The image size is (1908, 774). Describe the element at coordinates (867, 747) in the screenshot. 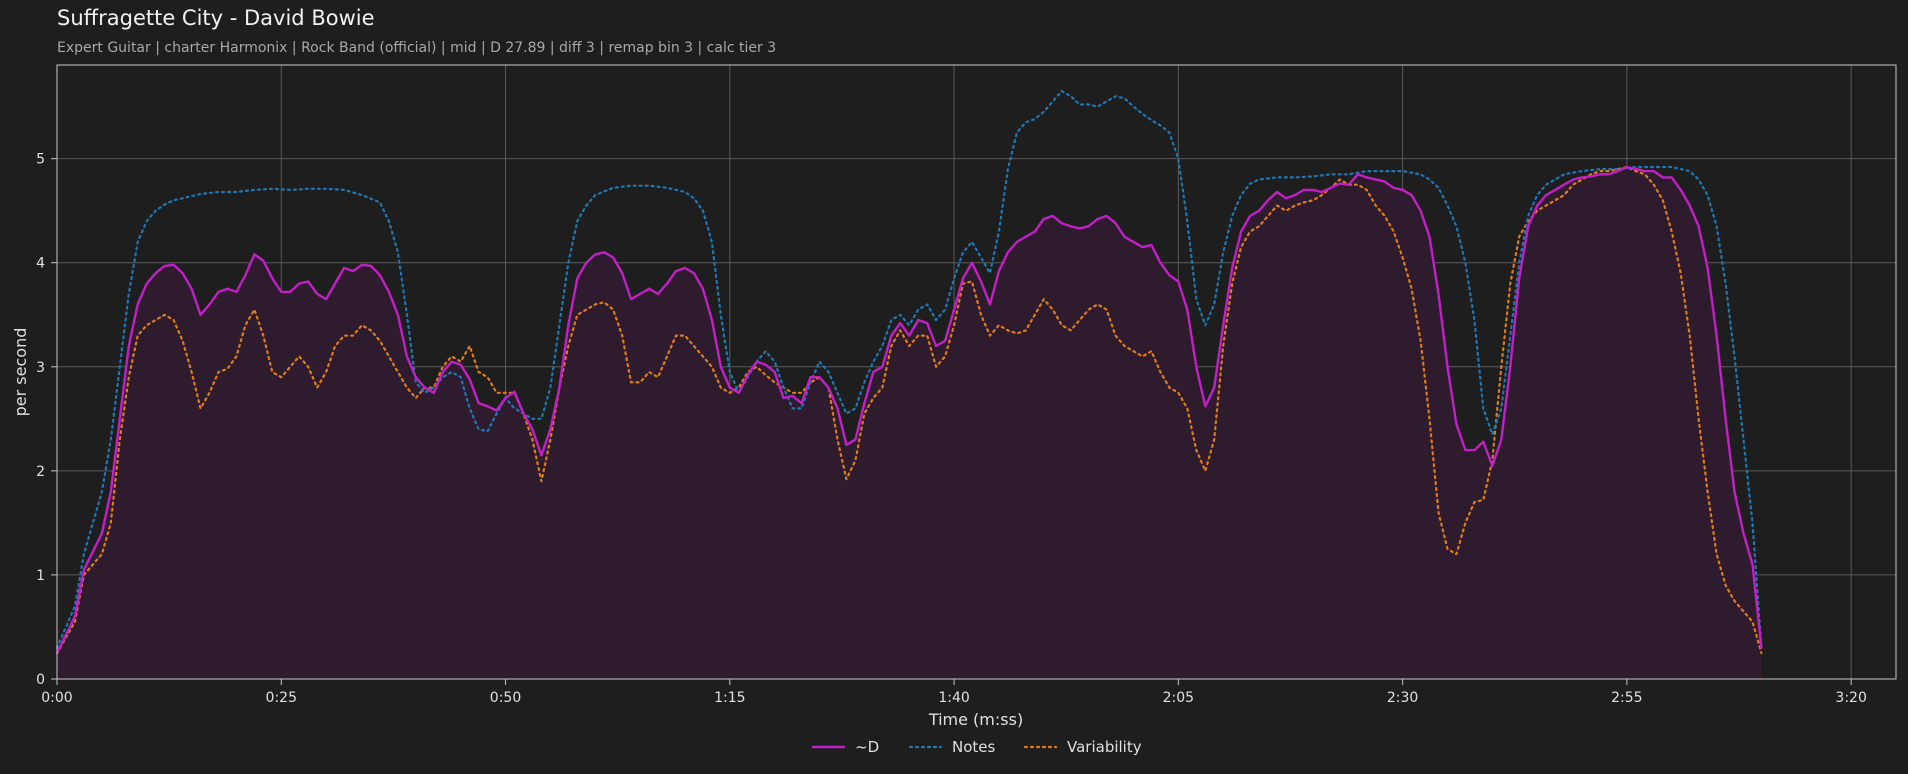

I see `legend-label: ~D` at that location.